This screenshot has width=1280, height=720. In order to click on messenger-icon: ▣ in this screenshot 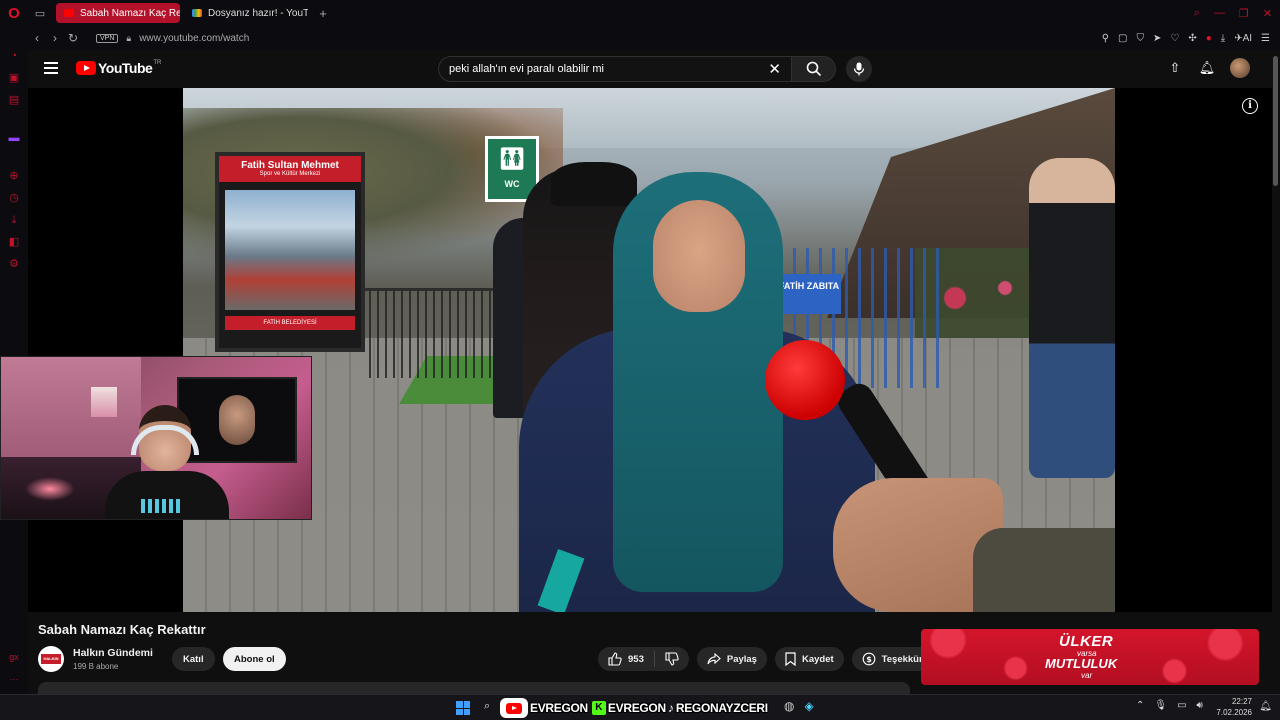, I will do `click(14, 78)`.